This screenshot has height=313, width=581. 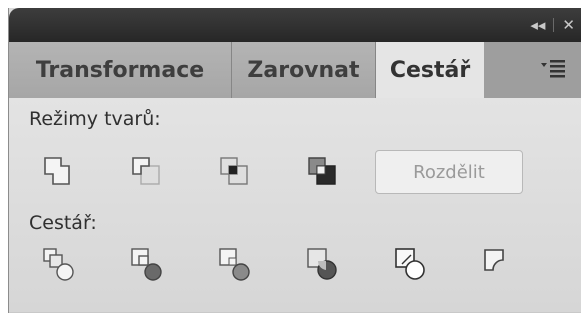 I want to click on divide-button: Rozdělit, so click(x=449, y=172).